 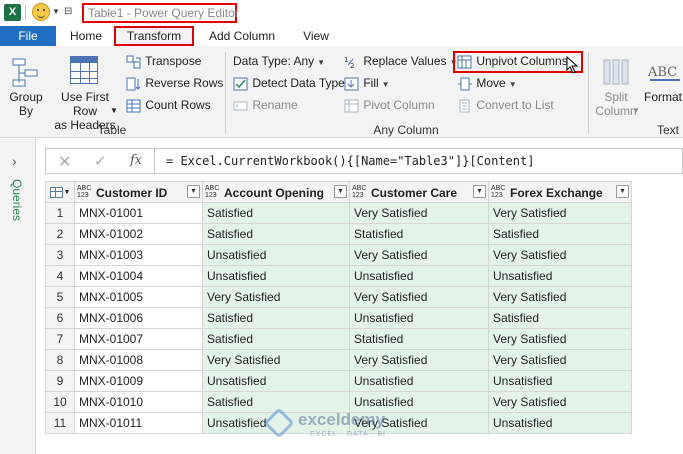 I want to click on watermark: exceldemy EXCEL · DATA · BI, so click(x=345, y=425).